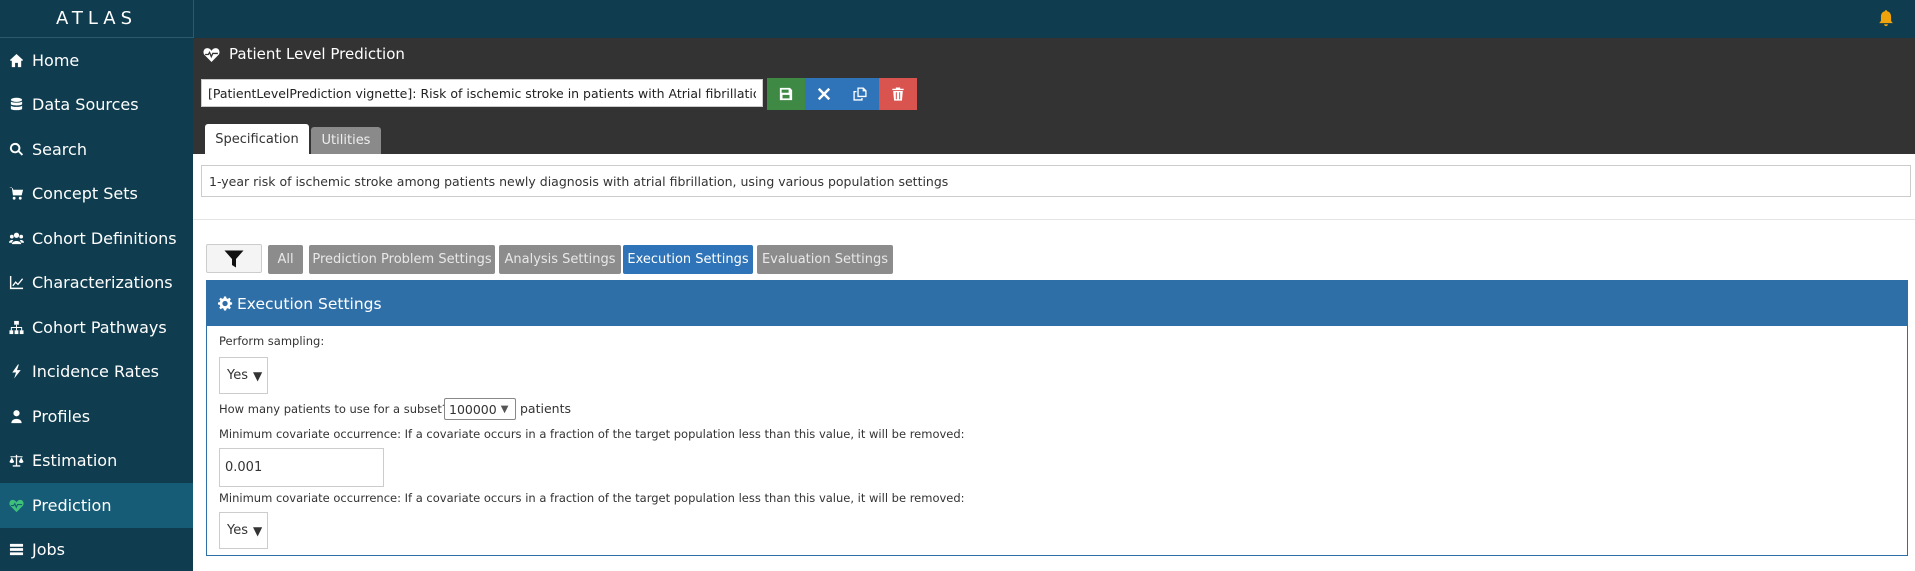 The height and width of the screenshot is (571, 1915). What do you see at coordinates (104, 238) in the screenshot?
I see `sidebar-item-label: Cohort Definitions` at bounding box center [104, 238].